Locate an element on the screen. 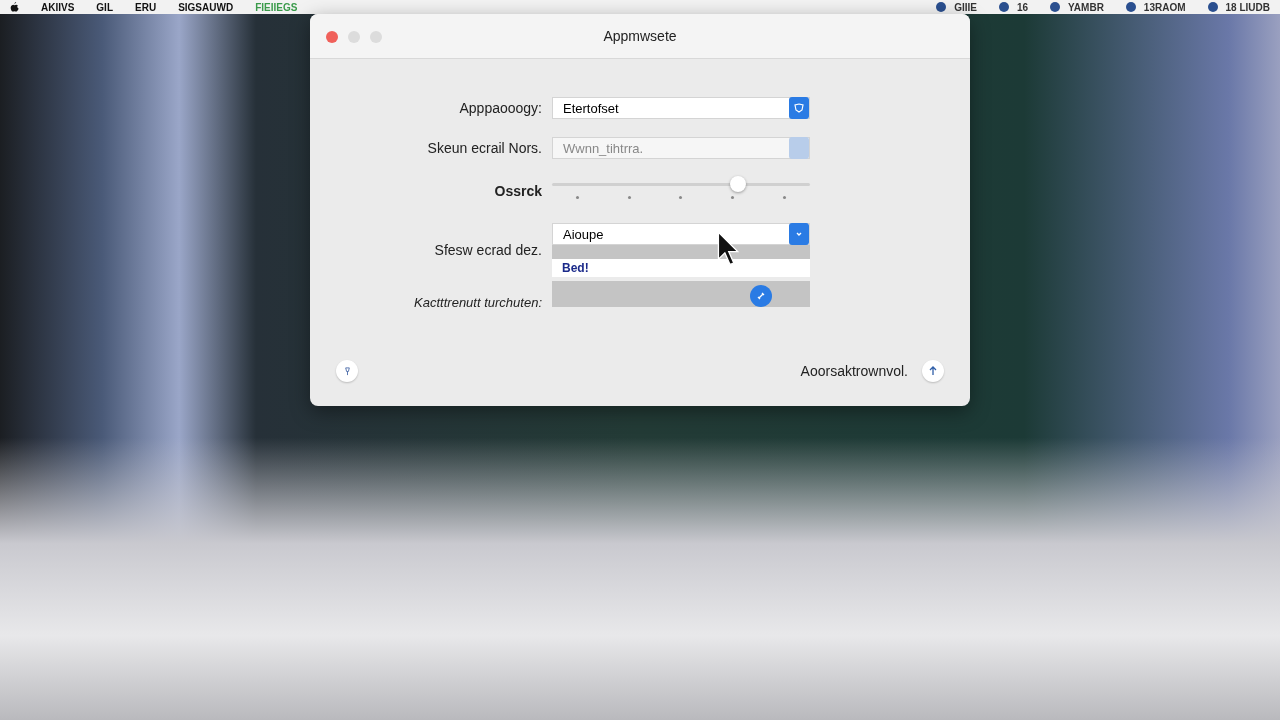 This screenshot has height=720, width=1280. pin-icon is located at coordinates (347, 371).